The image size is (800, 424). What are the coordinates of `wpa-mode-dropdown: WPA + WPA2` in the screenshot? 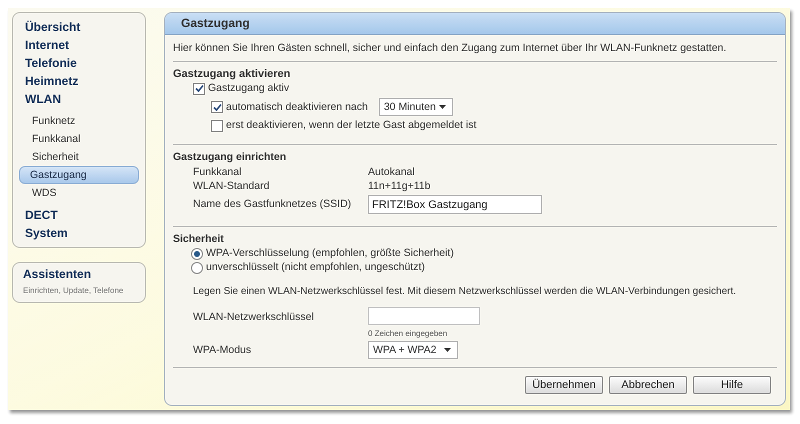 It's located at (413, 350).